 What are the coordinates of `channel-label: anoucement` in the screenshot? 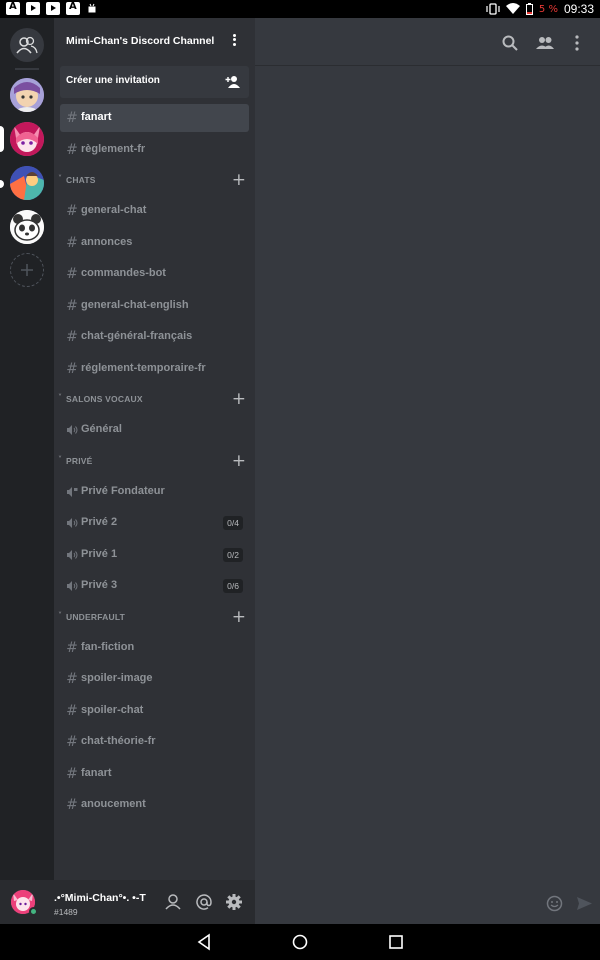 It's located at (113, 804).